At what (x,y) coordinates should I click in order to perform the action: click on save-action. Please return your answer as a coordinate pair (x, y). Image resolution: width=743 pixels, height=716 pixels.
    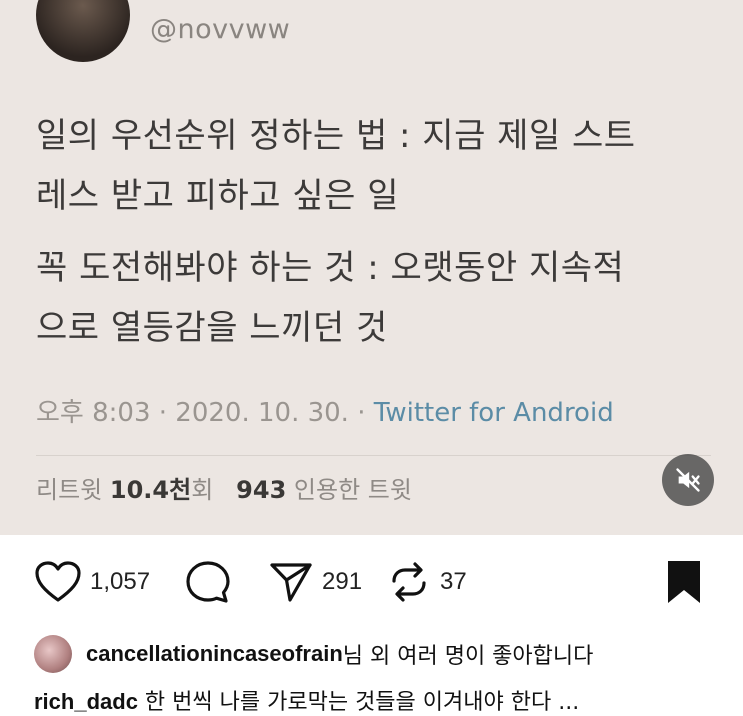
    Looking at the image, I should click on (684, 582).